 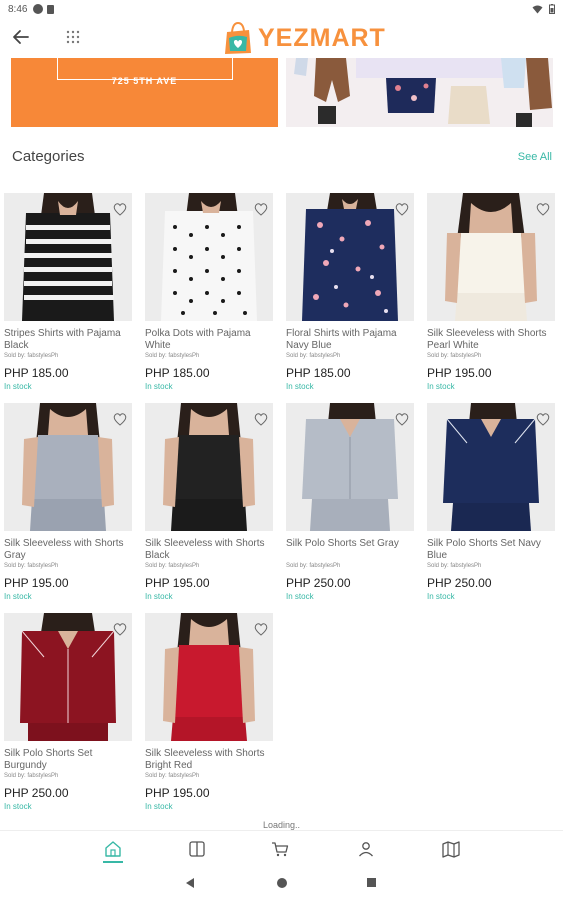 What do you see at coordinates (73, 37) in the screenshot?
I see `grid-menu-icon` at bounding box center [73, 37].